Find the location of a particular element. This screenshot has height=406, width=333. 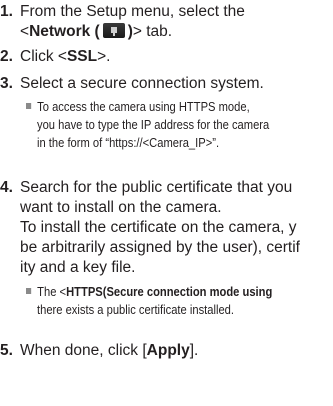

step-3: 3. Select a secure connection system. is located at coordinates (132, 83).